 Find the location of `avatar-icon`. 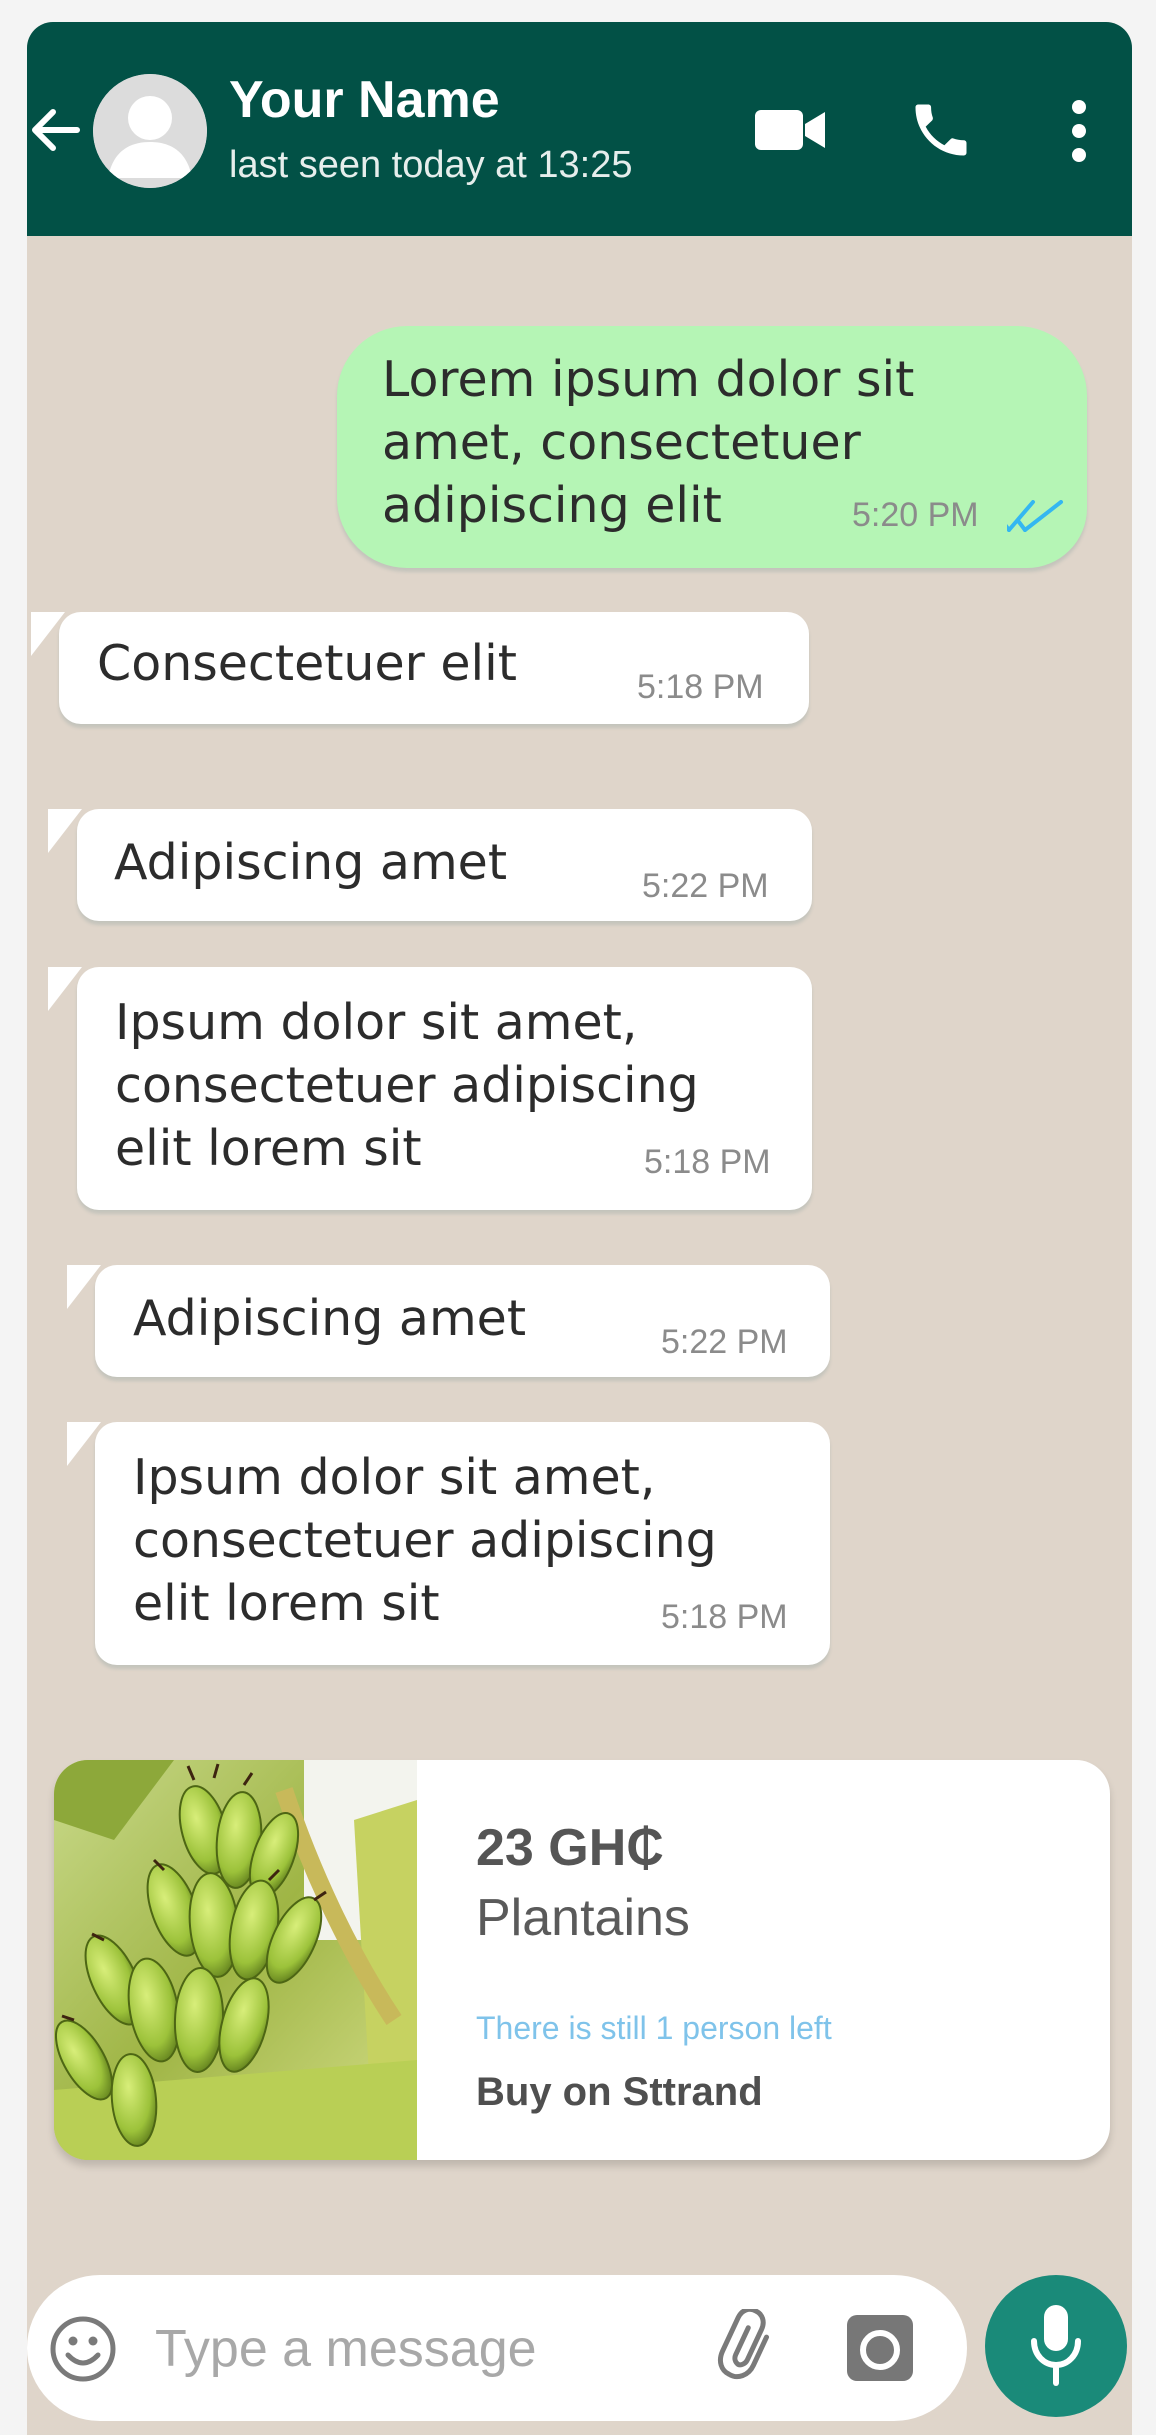

avatar-icon is located at coordinates (150, 131).